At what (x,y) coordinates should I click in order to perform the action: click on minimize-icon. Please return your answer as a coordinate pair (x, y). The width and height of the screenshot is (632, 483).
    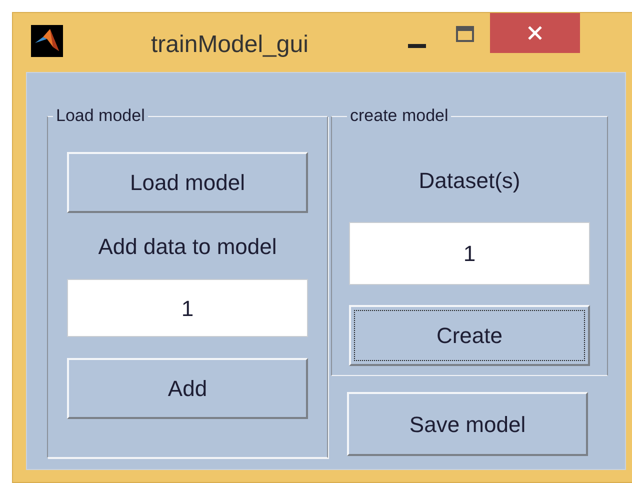
    Looking at the image, I should click on (417, 46).